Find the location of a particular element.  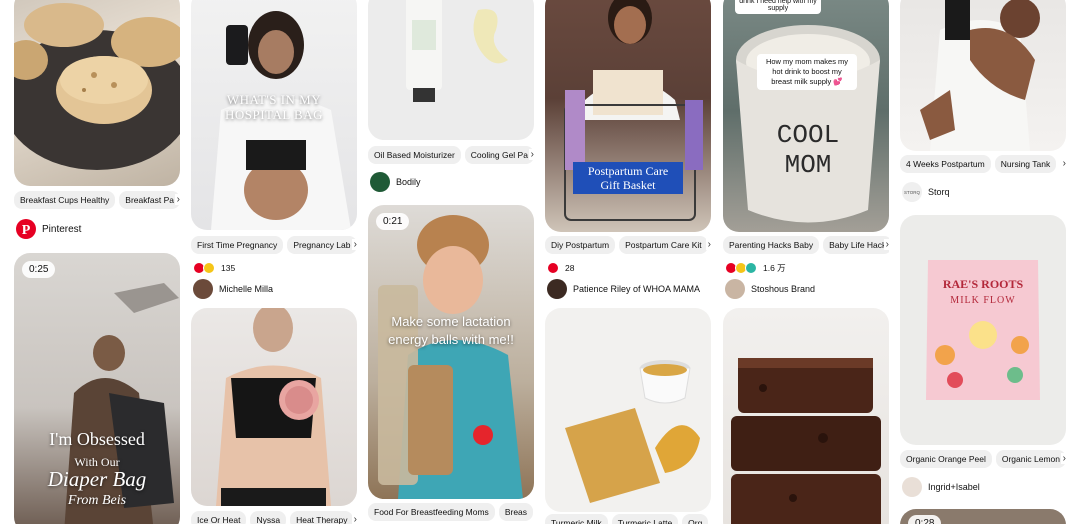

pin-image-postpartum-basket: Postpartum Care Gift Basket is located at coordinates (628, 116).